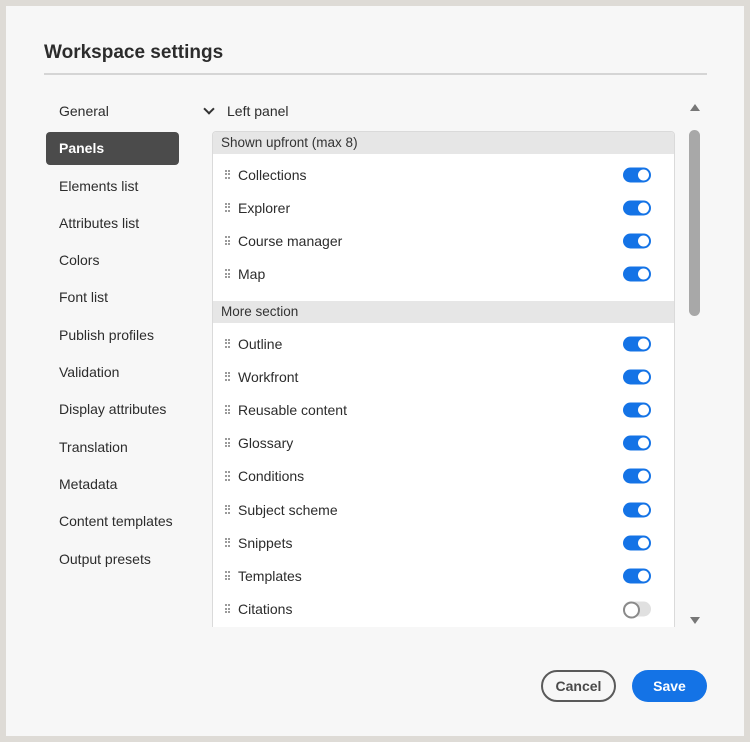 The height and width of the screenshot is (742, 750). What do you see at coordinates (112, 447) in the screenshot?
I see `nav-item-translation: Translation` at bounding box center [112, 447].